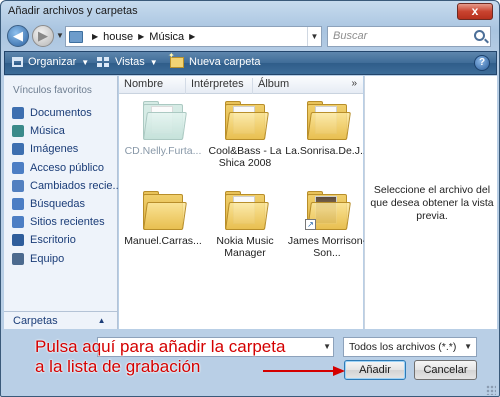 The image size is (500, 397). I want to click on pictures-icon, so click(18, 149).